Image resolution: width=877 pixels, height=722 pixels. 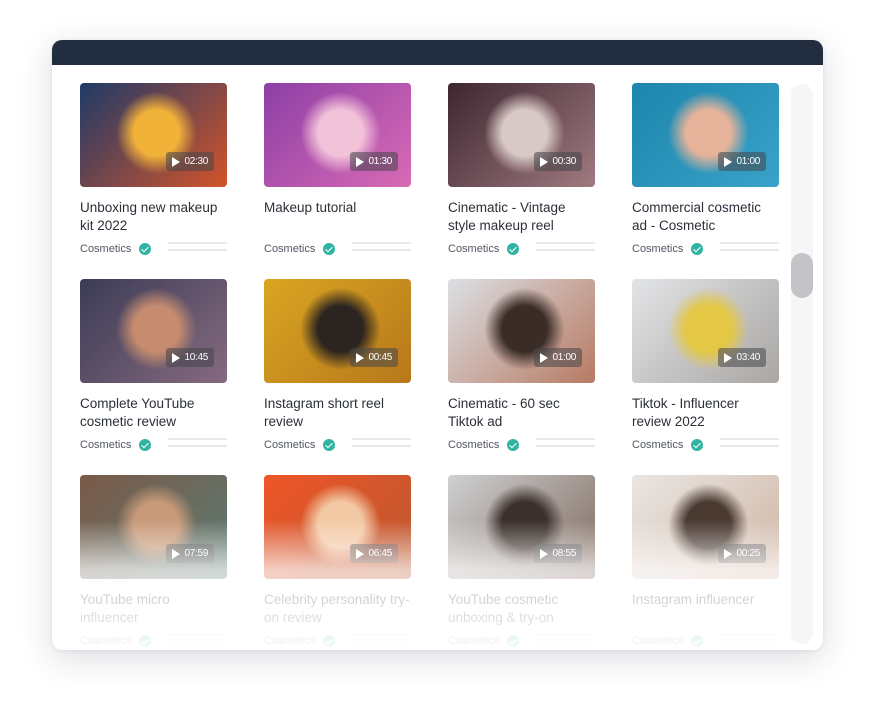 What do you see at coordinates (802, 275) in the screenshot?
I see `scrollbar-thumb` at bounding box center [802, 275].